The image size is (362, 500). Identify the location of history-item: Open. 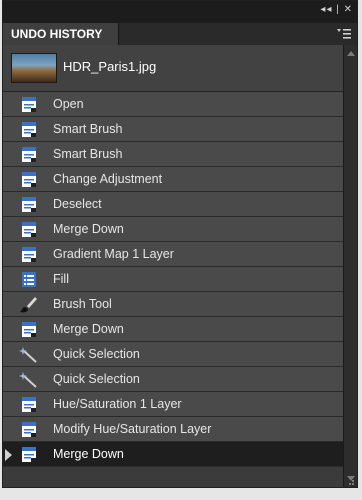
(173, 104).